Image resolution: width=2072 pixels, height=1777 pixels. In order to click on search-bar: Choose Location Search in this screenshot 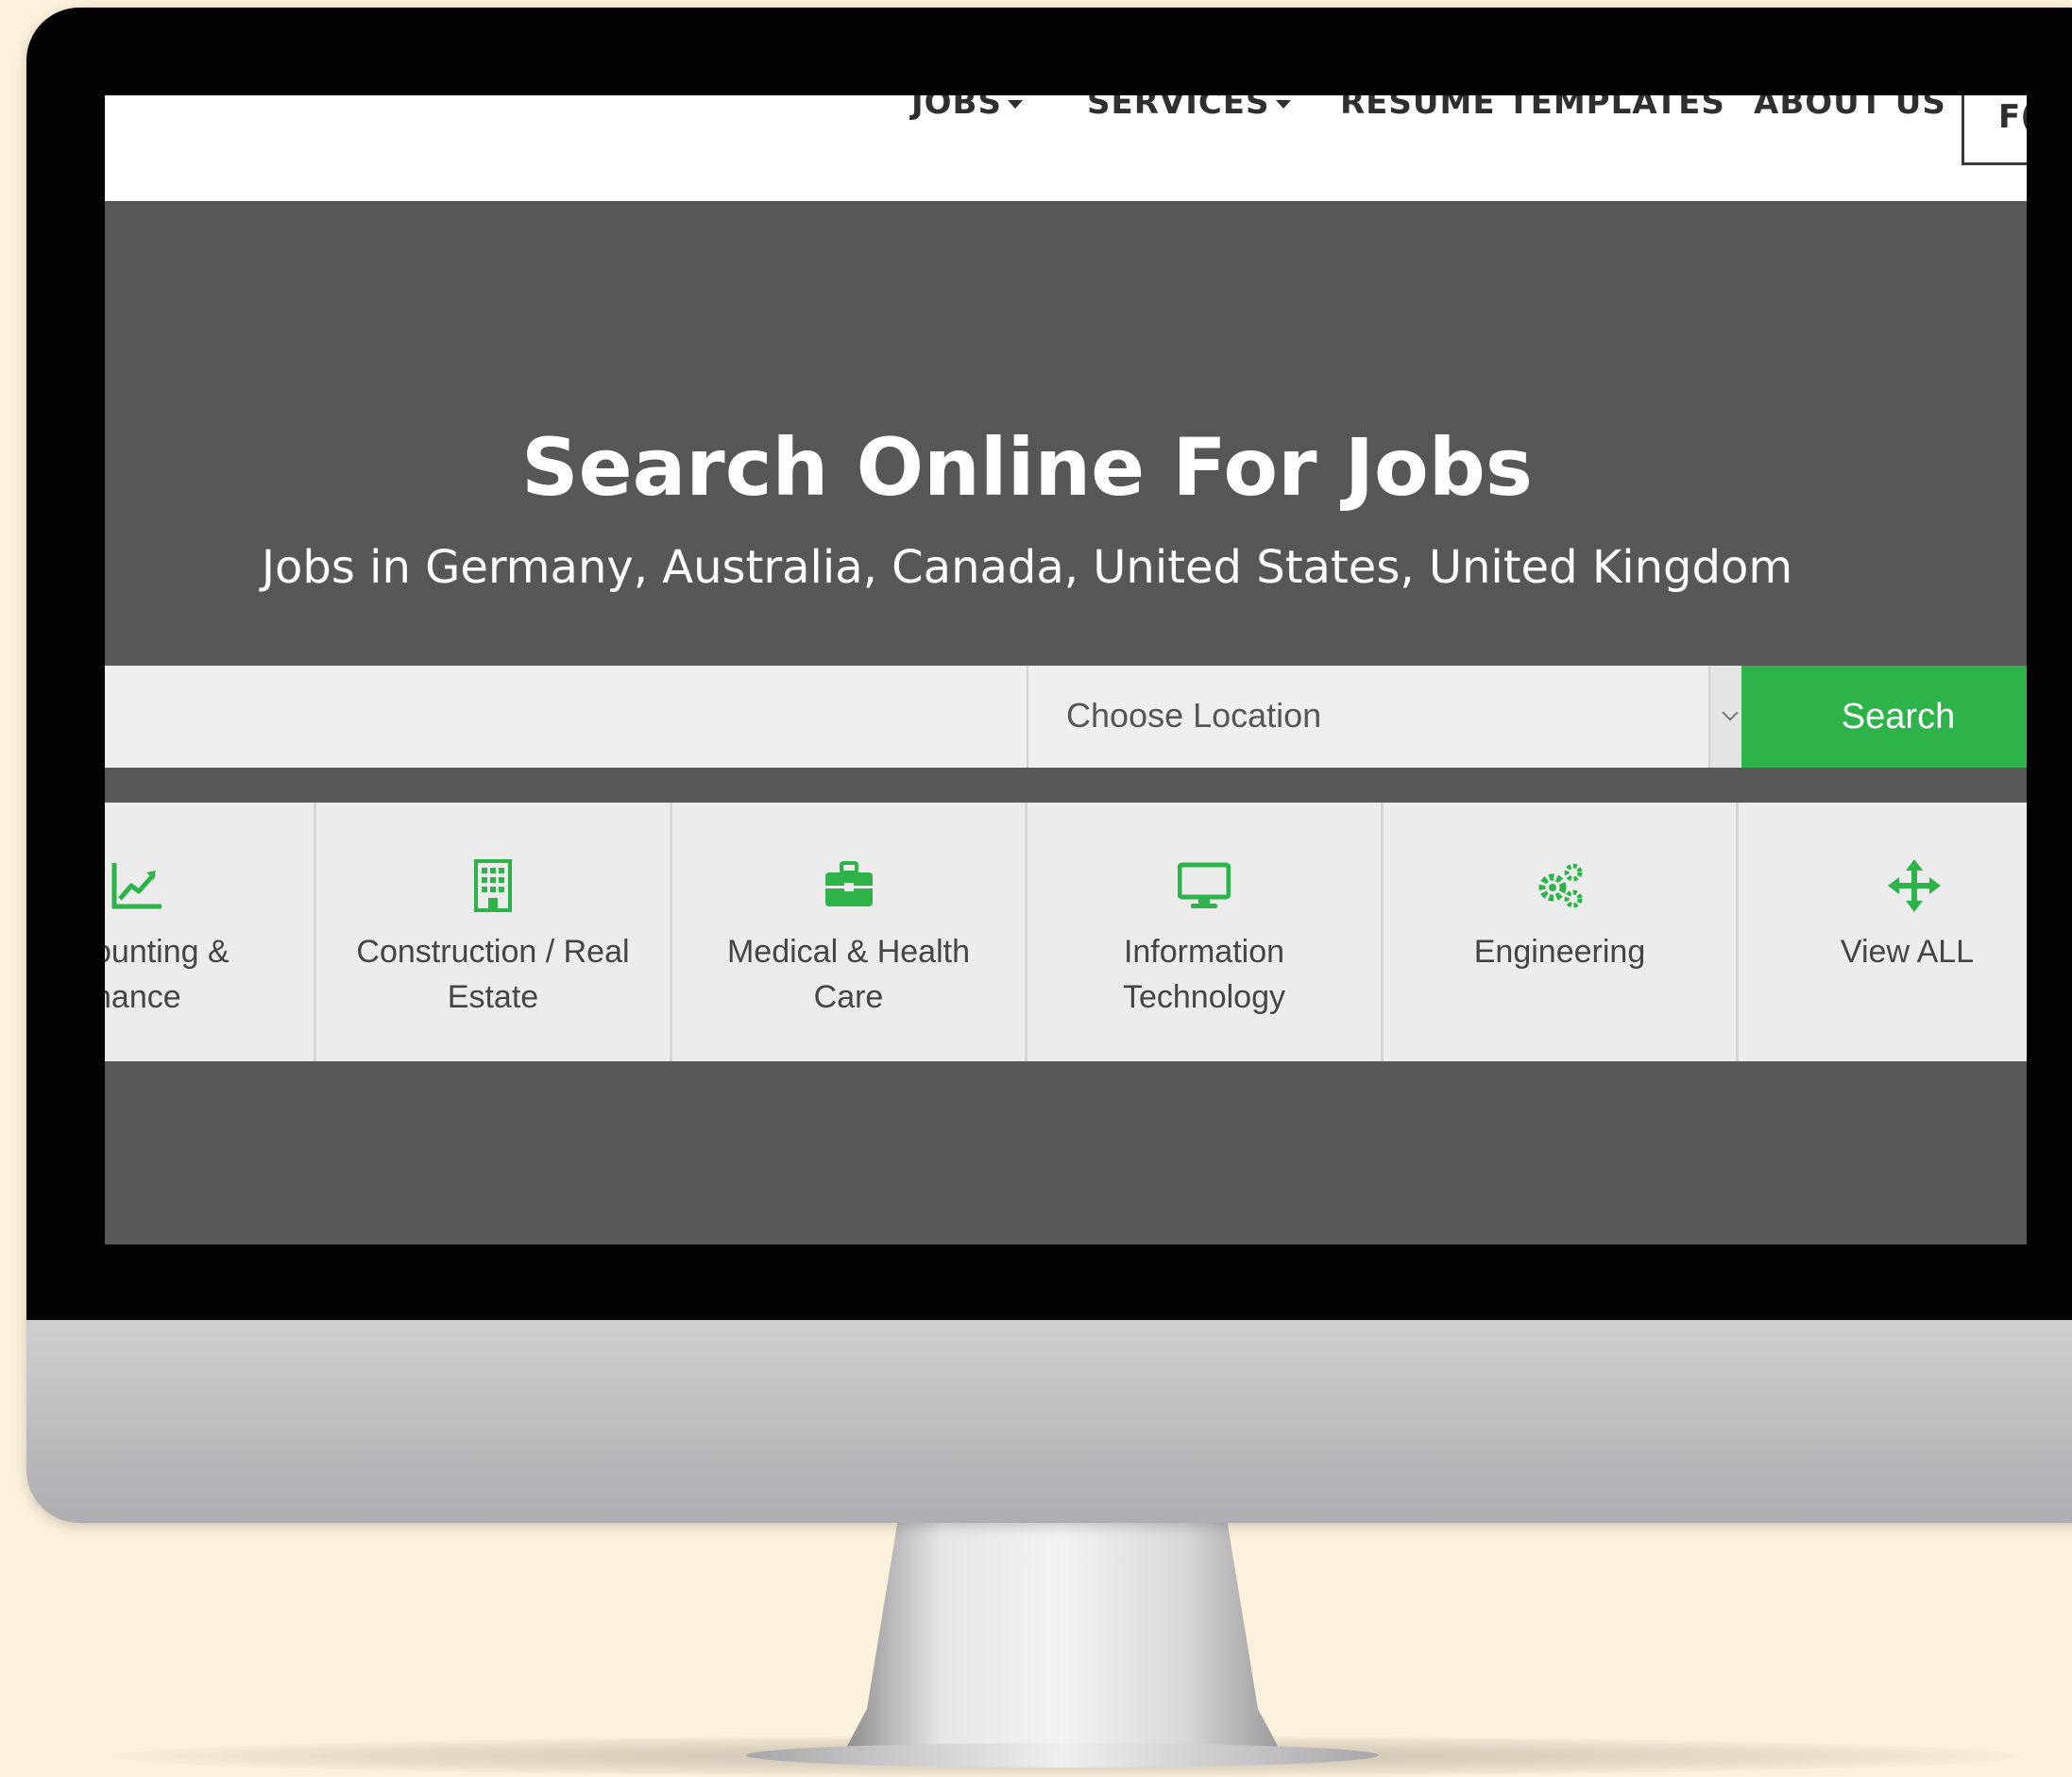, I will do `click(1066, 717)`.